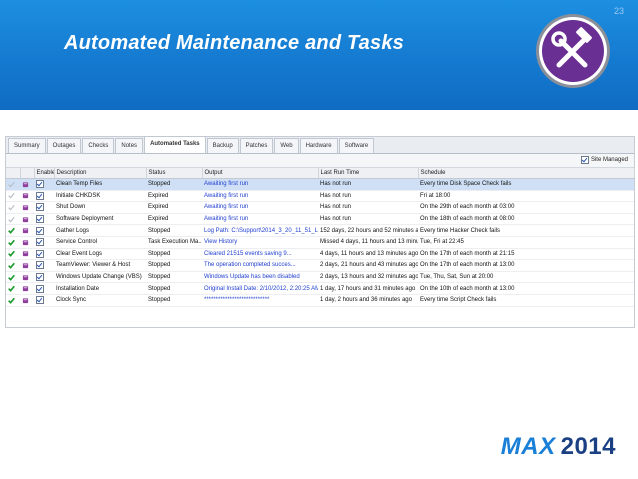  What do you see at coordinates (260, 300) in the screenshot?
I see `task-output: ****************************` at bounding box center [260, 300].